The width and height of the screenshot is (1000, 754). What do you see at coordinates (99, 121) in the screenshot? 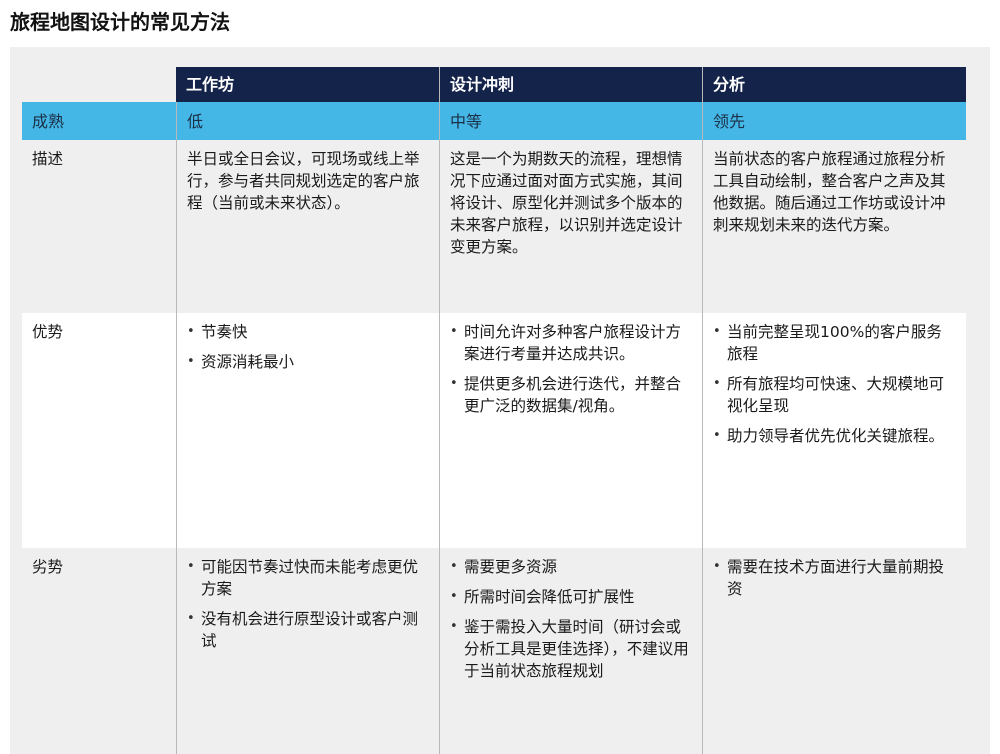
I see `row-label-maturity: 成熟` at bounding box center [99, 121].